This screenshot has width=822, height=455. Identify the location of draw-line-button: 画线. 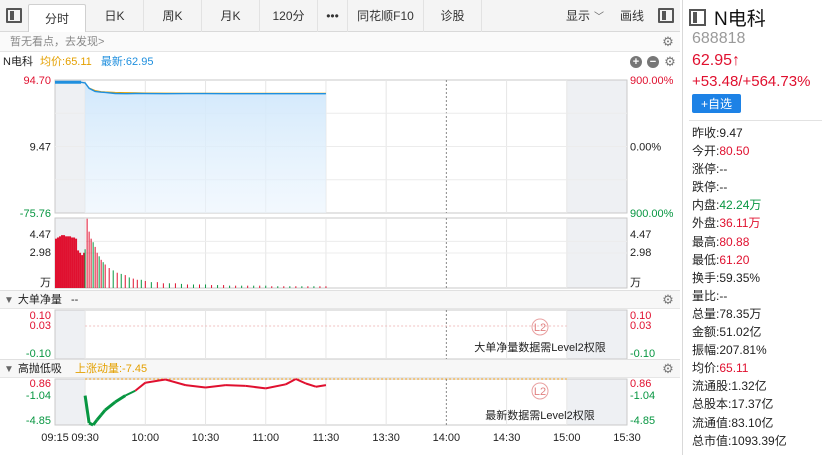
(632, 16).